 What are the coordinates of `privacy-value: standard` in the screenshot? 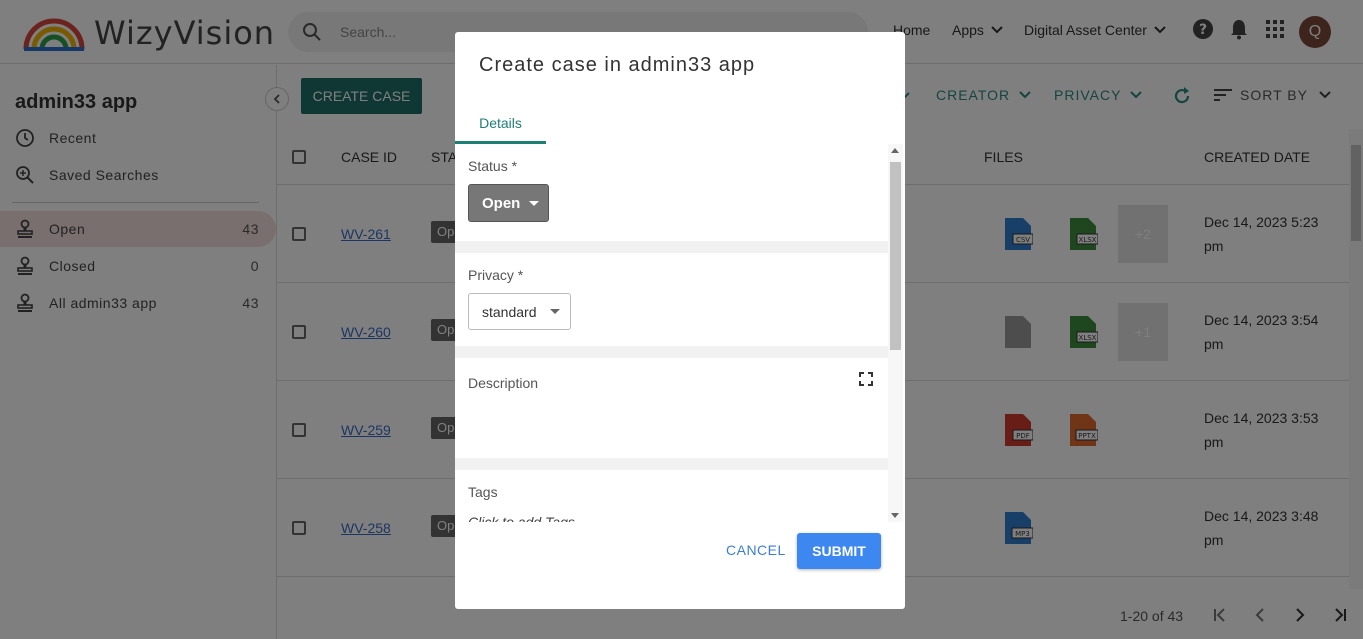 It's located at (509, 311).